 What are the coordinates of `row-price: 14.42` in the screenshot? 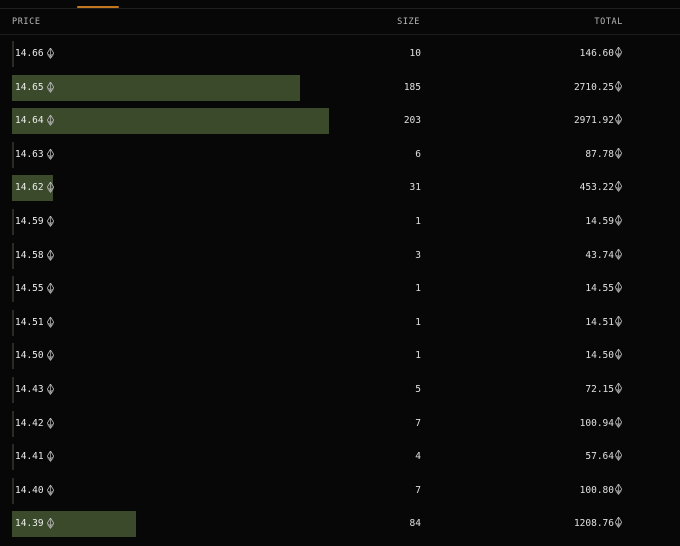 It's located at (34, 423).